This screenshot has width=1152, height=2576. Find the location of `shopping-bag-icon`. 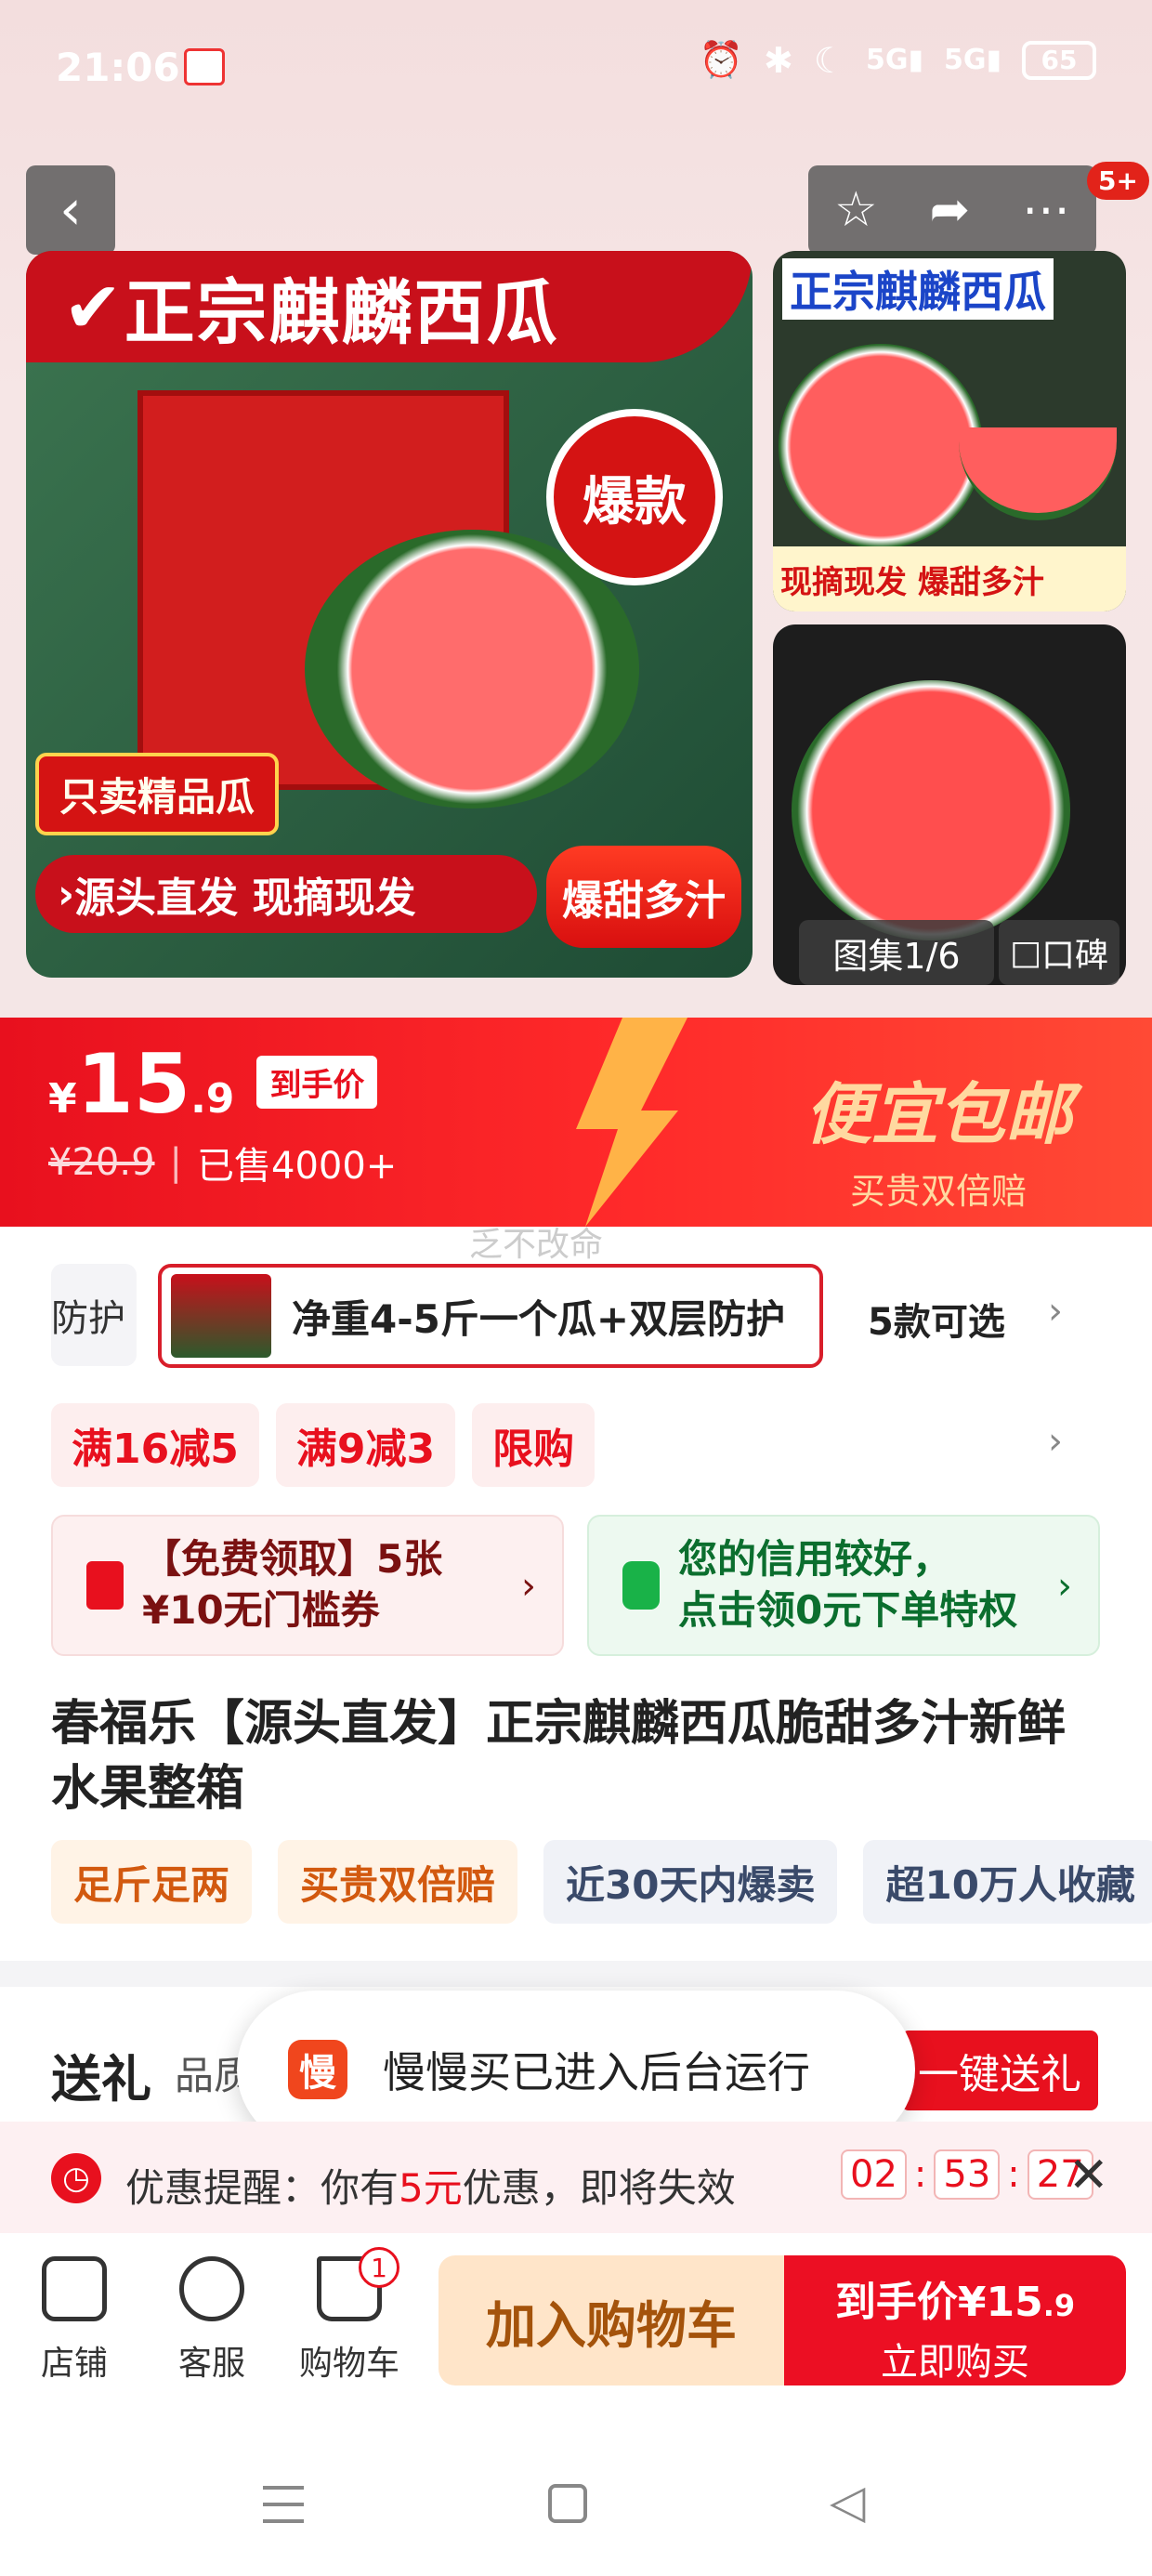

shopping-bag-icon is located at coordinates (641, 1585).